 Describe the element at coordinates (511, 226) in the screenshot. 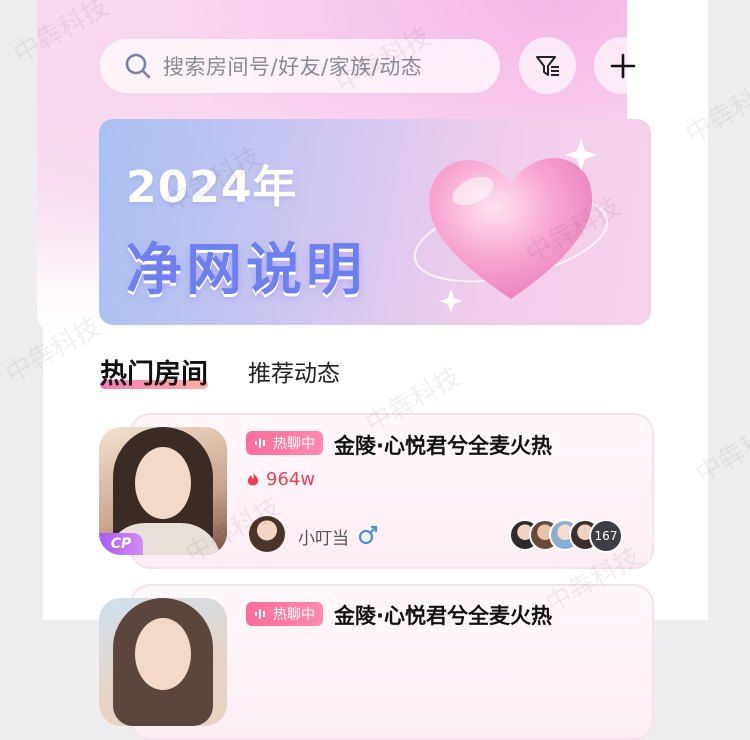

I see `heart-illustration` at that location.